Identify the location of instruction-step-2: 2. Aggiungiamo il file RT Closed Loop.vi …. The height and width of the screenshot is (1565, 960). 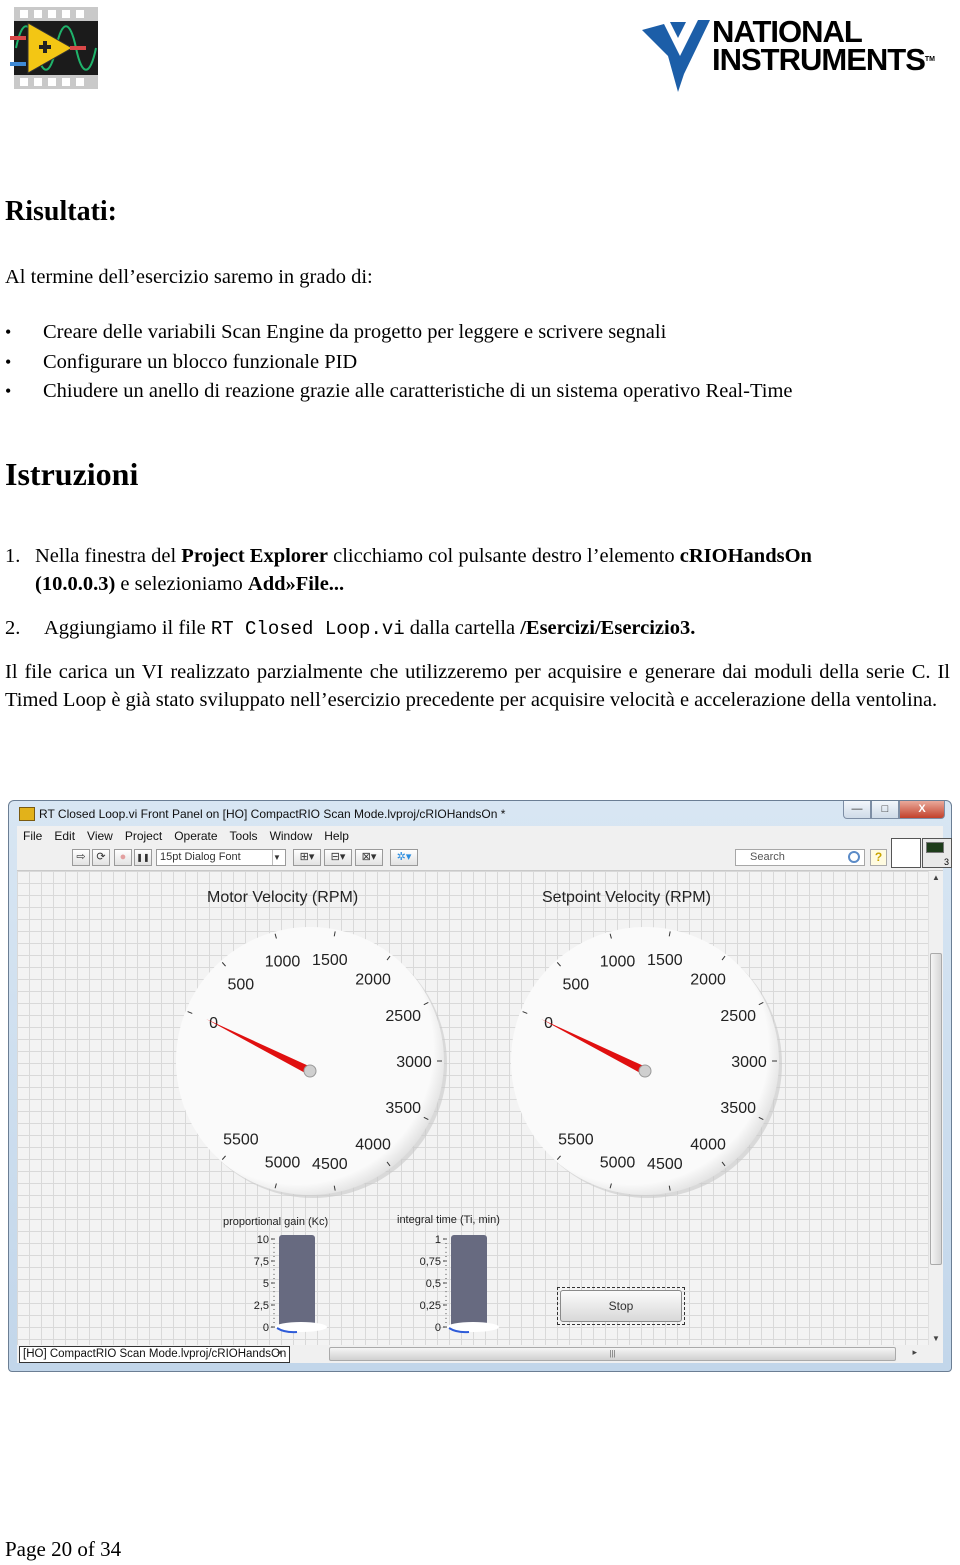
(480, 628).